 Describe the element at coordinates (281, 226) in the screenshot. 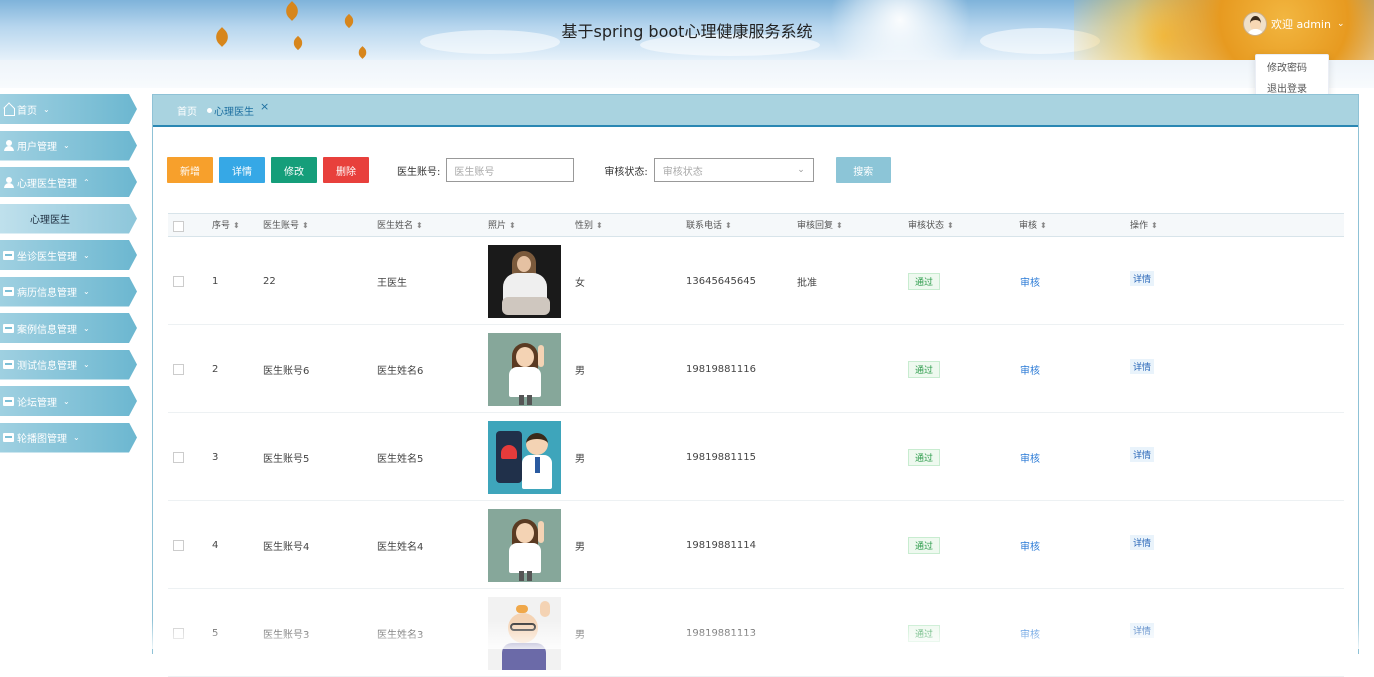

I see `column-header-label: 医生账号` at that location.